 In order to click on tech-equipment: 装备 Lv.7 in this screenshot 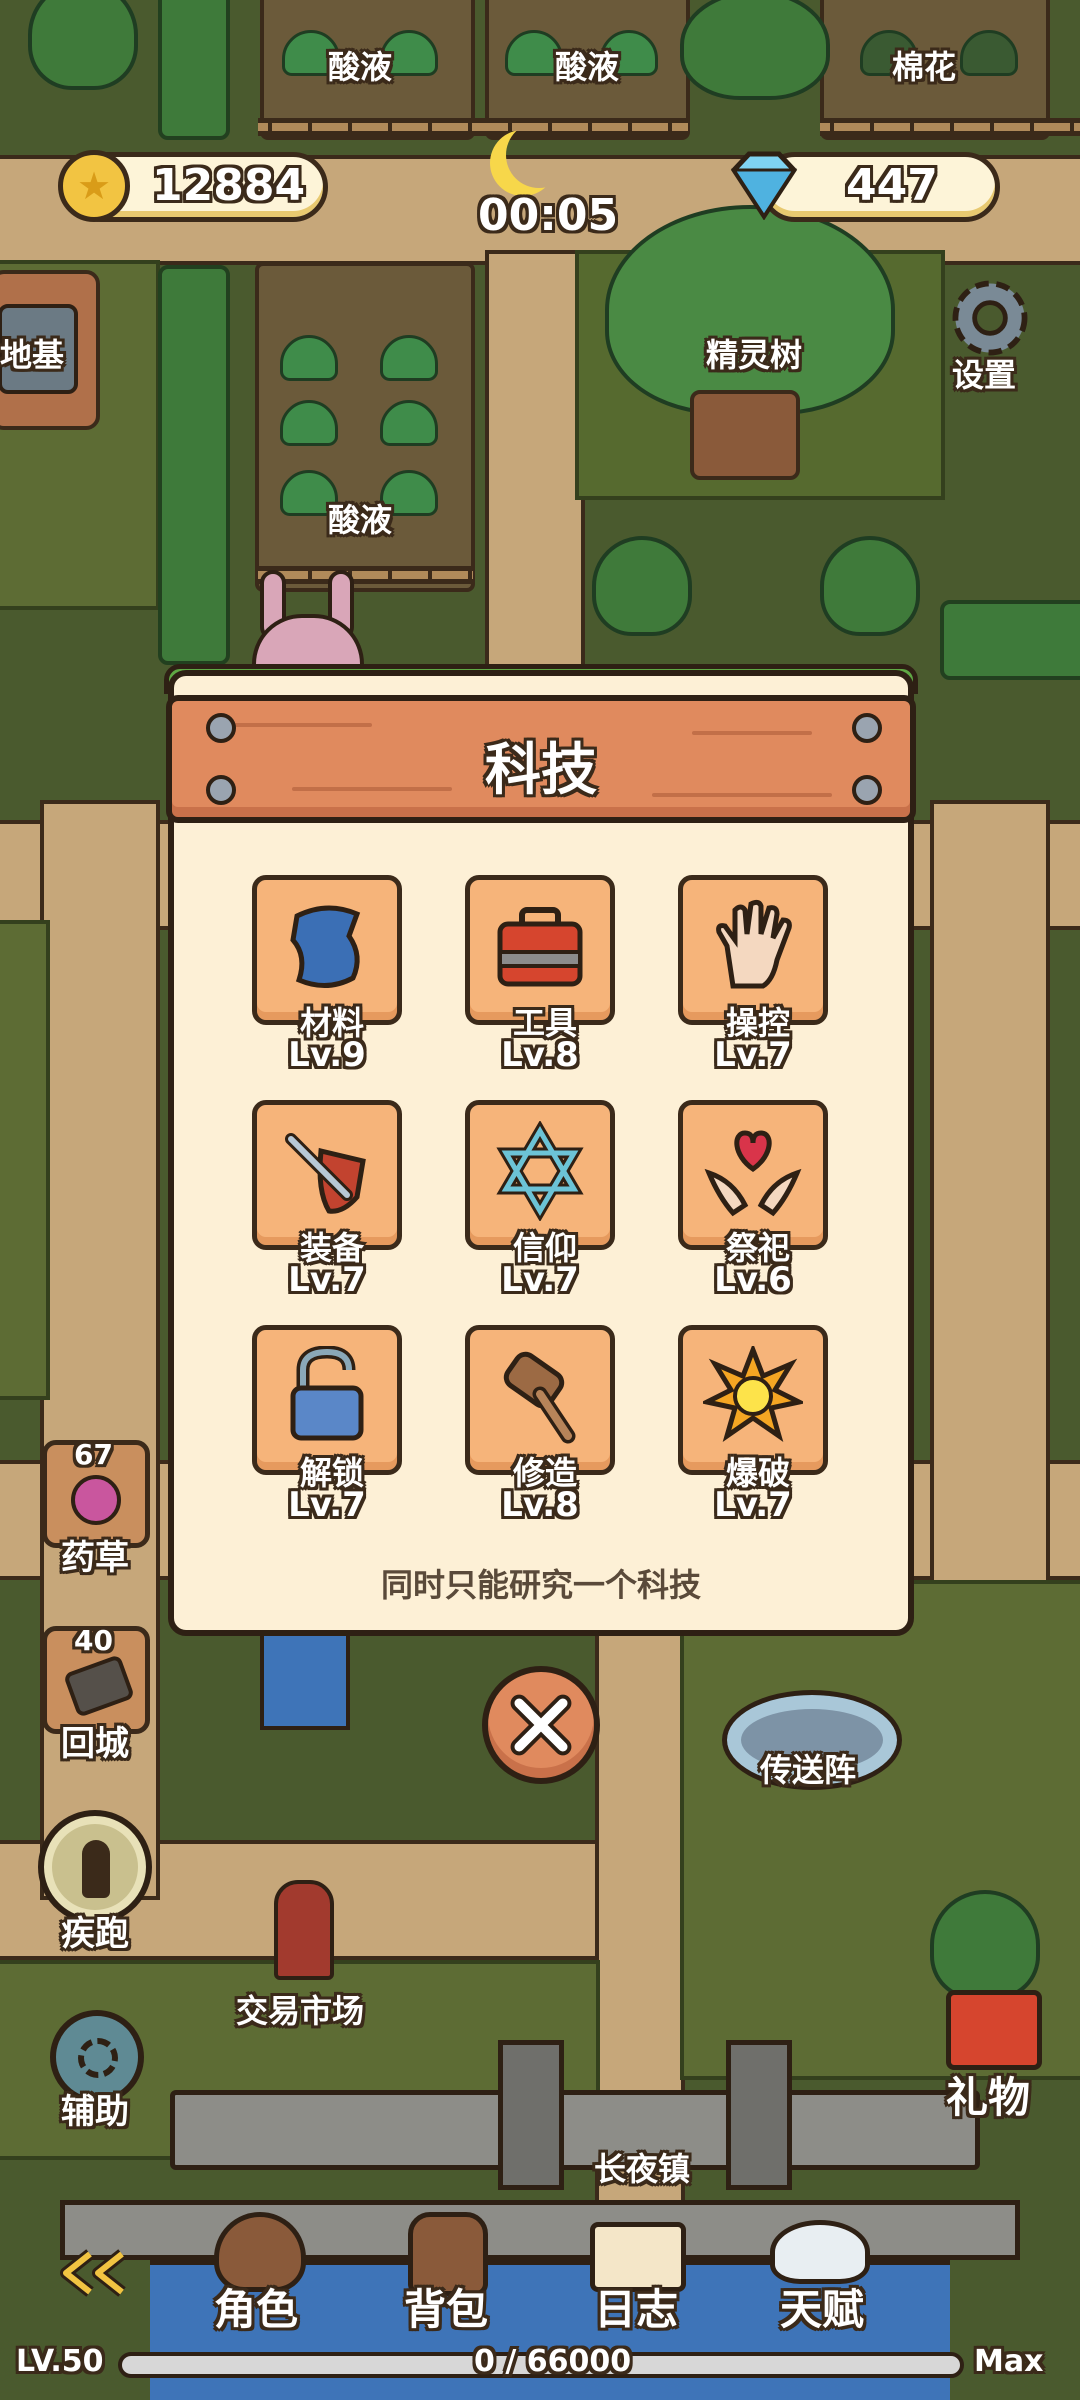, I will do `click(327, 1200)`.